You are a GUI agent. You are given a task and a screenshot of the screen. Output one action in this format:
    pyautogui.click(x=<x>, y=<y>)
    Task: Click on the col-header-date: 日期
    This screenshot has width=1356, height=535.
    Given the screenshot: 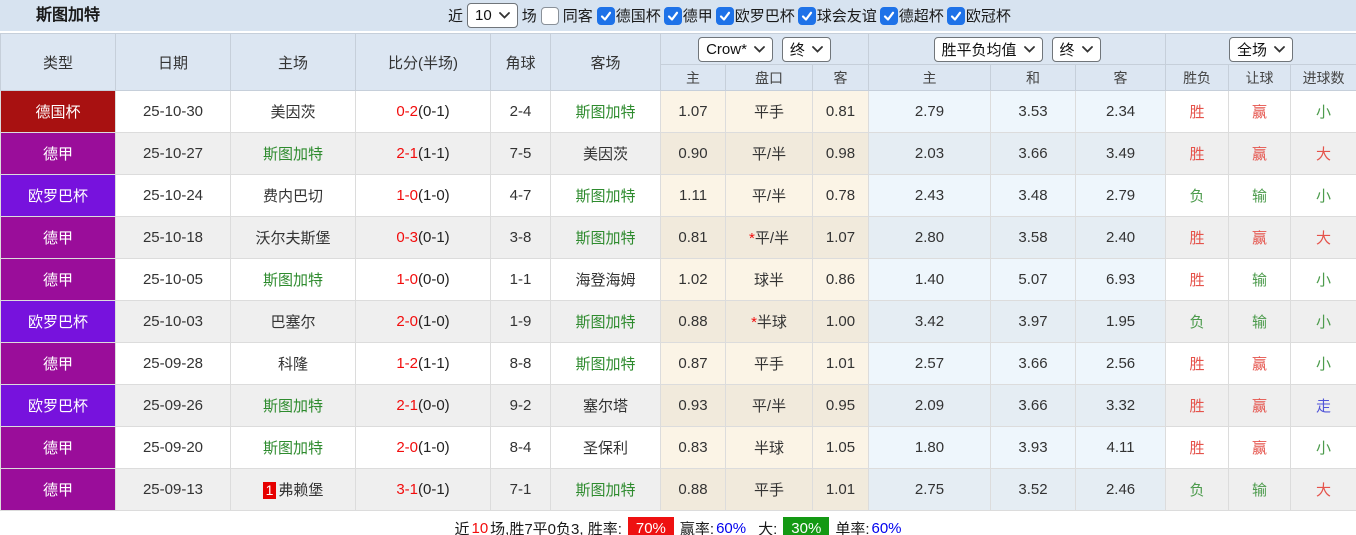 What is the action you would take?
    pyautogui.click(x=173, y=62)
    